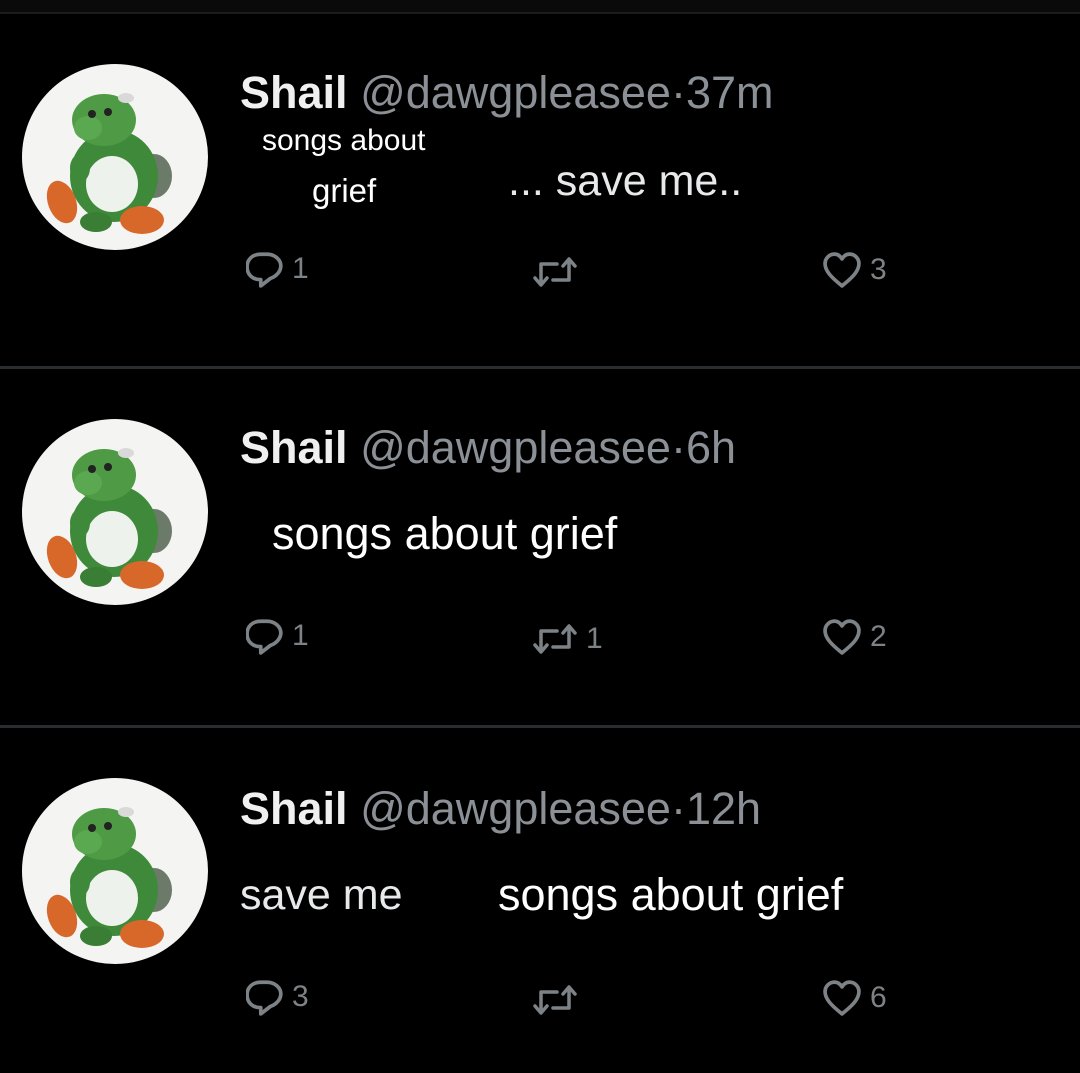 The height and width of the screenshot is (1073, 1080). I want to click on tweet-text: save me, so click(321, 895).